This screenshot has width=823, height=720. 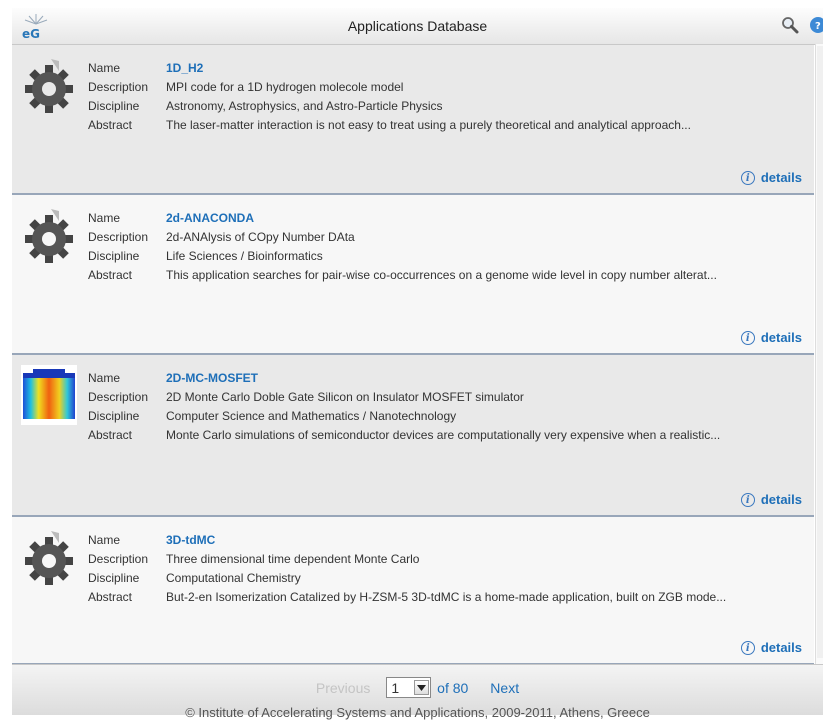 I want to click on next-button: Next, so click(x=504, y=688).